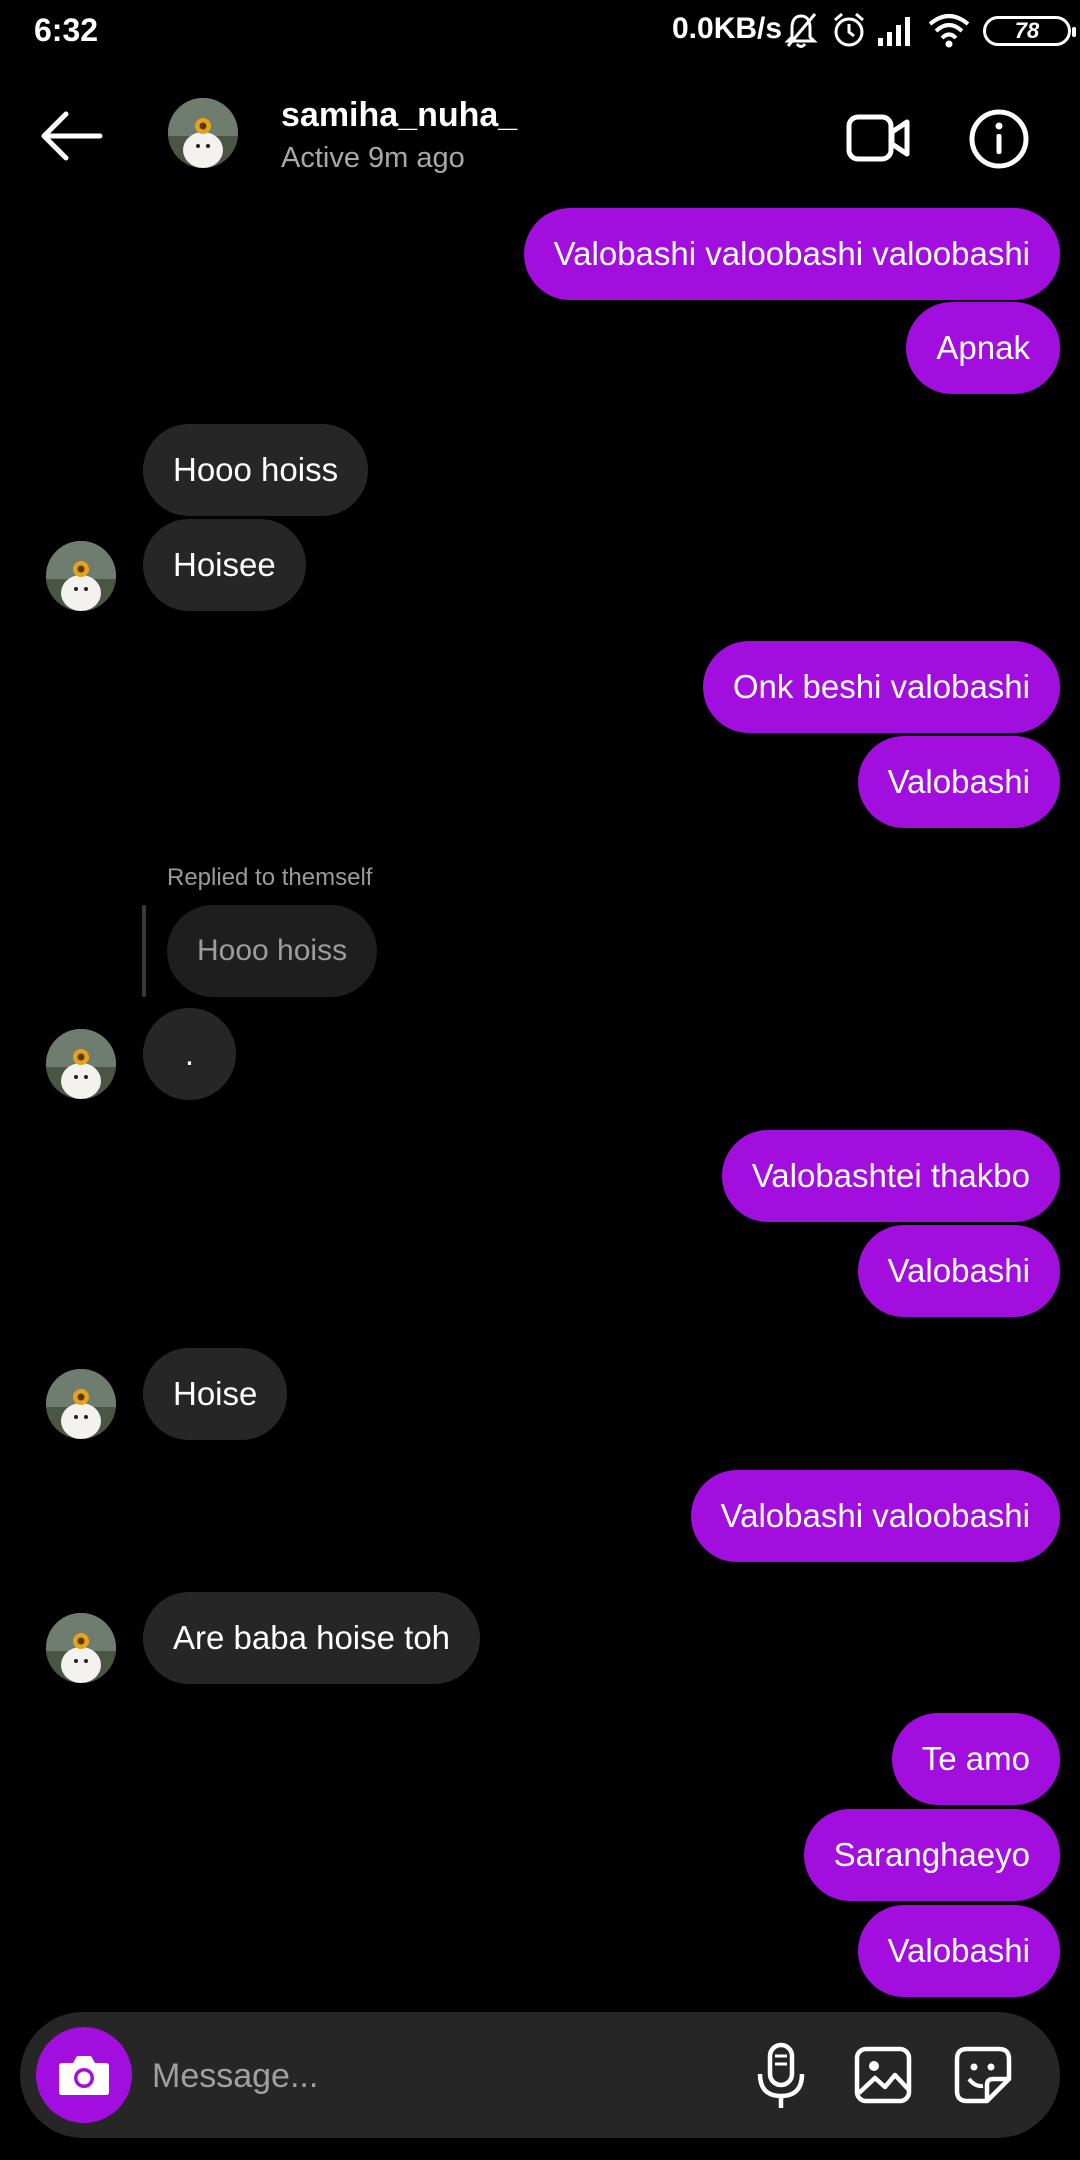 The width and height of the screenshot is (1080, 2160). Describe the element at coordinates (881, 687) in the screenshot. I see `sent-message: Onk beshi valobashi` at that location.